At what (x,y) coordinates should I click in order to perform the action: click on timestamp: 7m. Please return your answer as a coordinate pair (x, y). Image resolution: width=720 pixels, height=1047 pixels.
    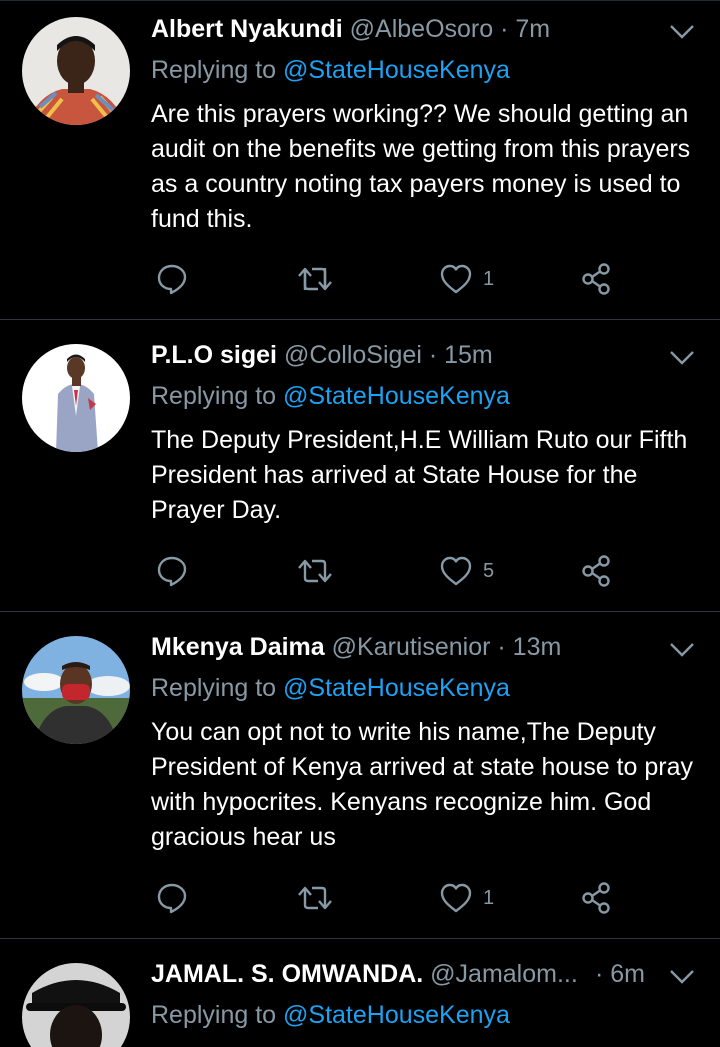
    Looking at the image, I should click on (532, 29).